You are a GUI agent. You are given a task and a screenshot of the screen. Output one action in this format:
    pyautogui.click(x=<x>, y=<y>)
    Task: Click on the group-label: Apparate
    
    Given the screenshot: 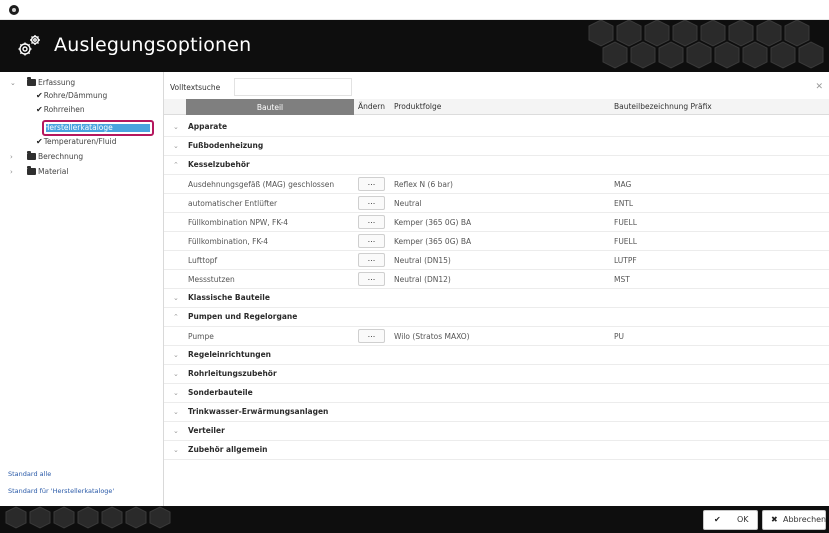 What is the action you would take?
    pyautogui.click(x=208, y=126)
    